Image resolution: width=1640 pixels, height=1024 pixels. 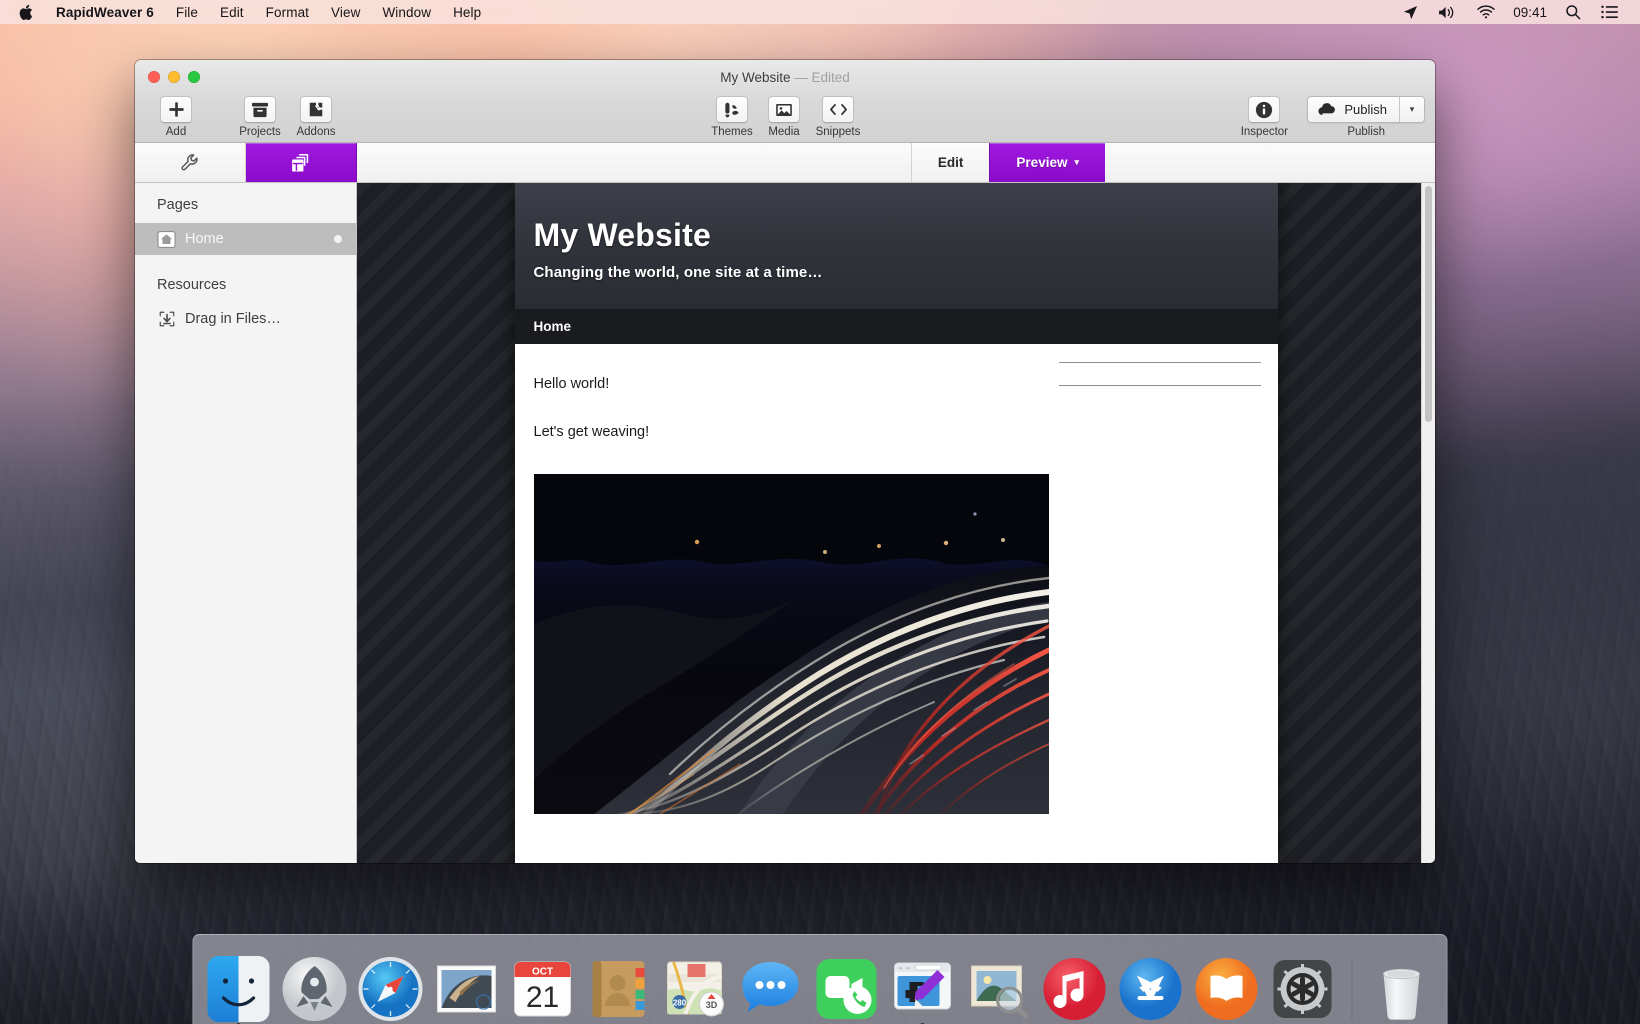 I want to click on location-arrow-icon, so click(x=1410, y=12).